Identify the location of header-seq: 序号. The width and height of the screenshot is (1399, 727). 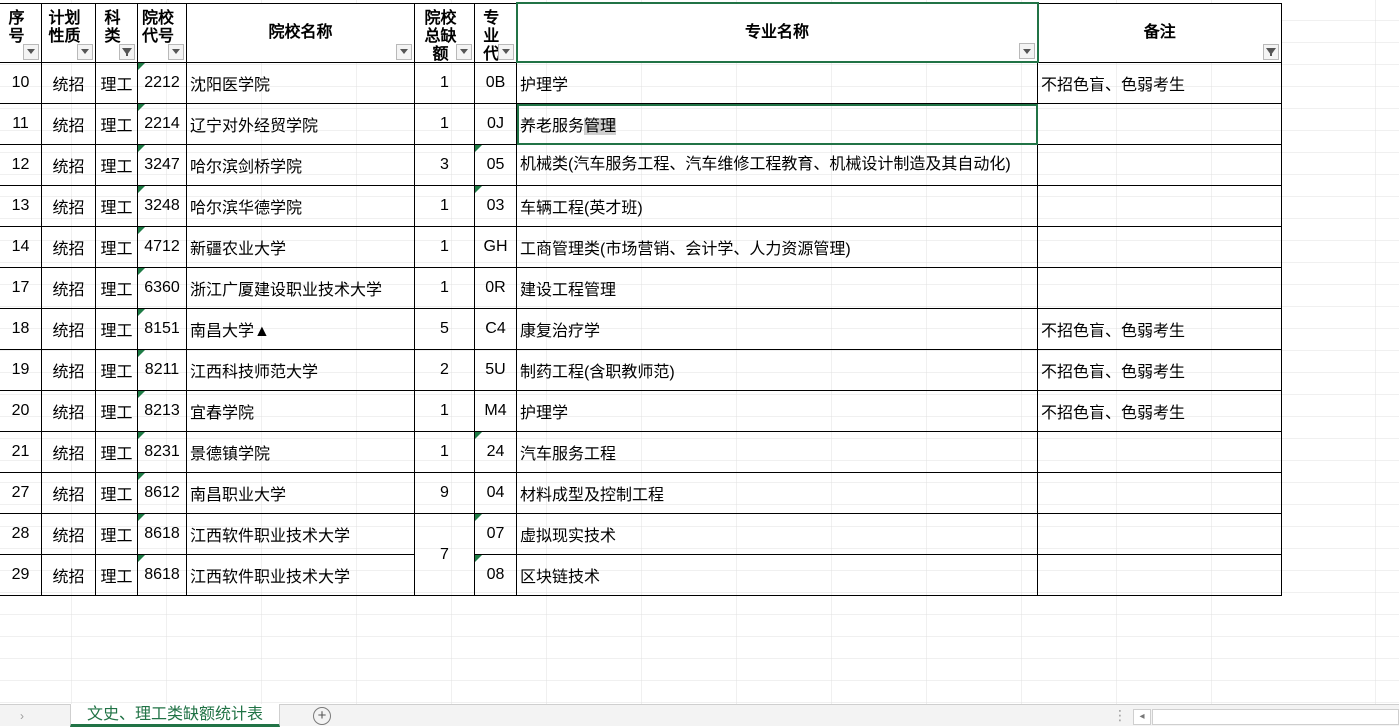
(21, 32).